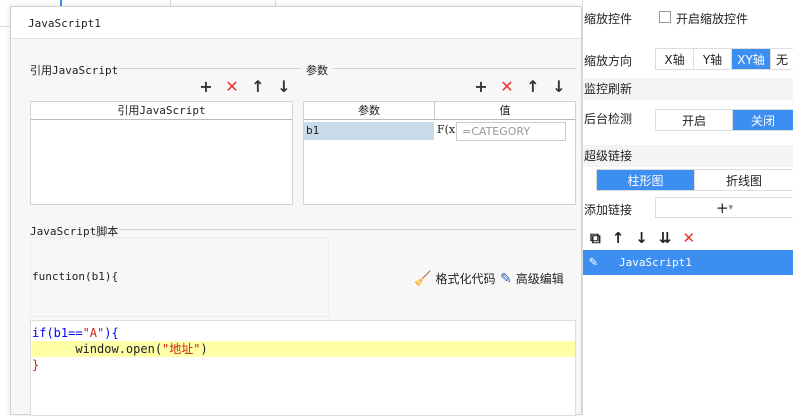 This screenshot has height=416, width=793. What do you see at coordinates (75, 333) in the screenshot?
I see `code-line-1: if(b1=="A"){` at bounding box center [75, 333].